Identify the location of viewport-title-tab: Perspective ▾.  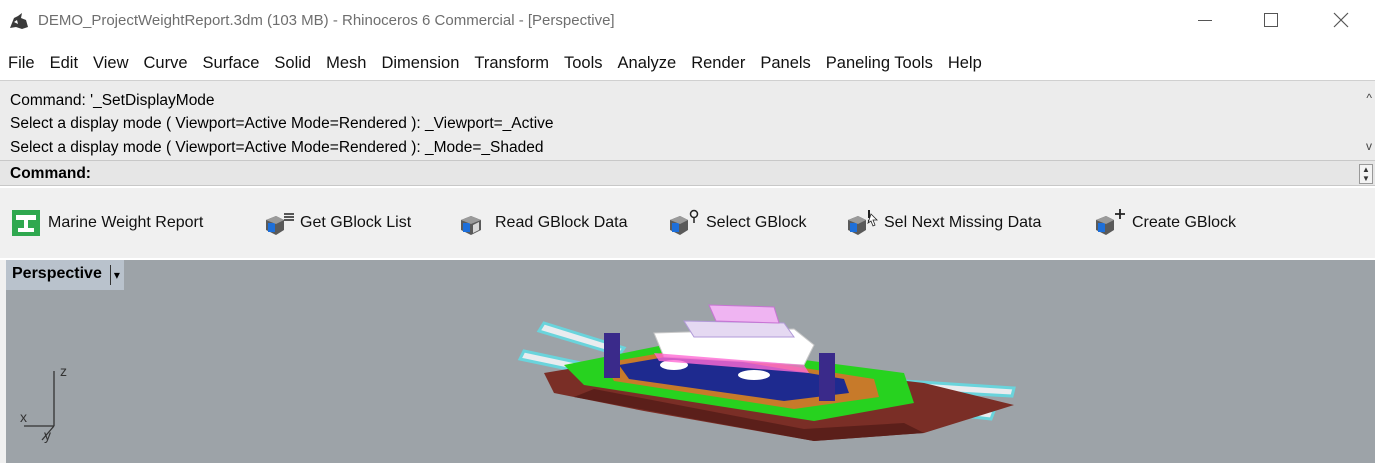
(65, 275).